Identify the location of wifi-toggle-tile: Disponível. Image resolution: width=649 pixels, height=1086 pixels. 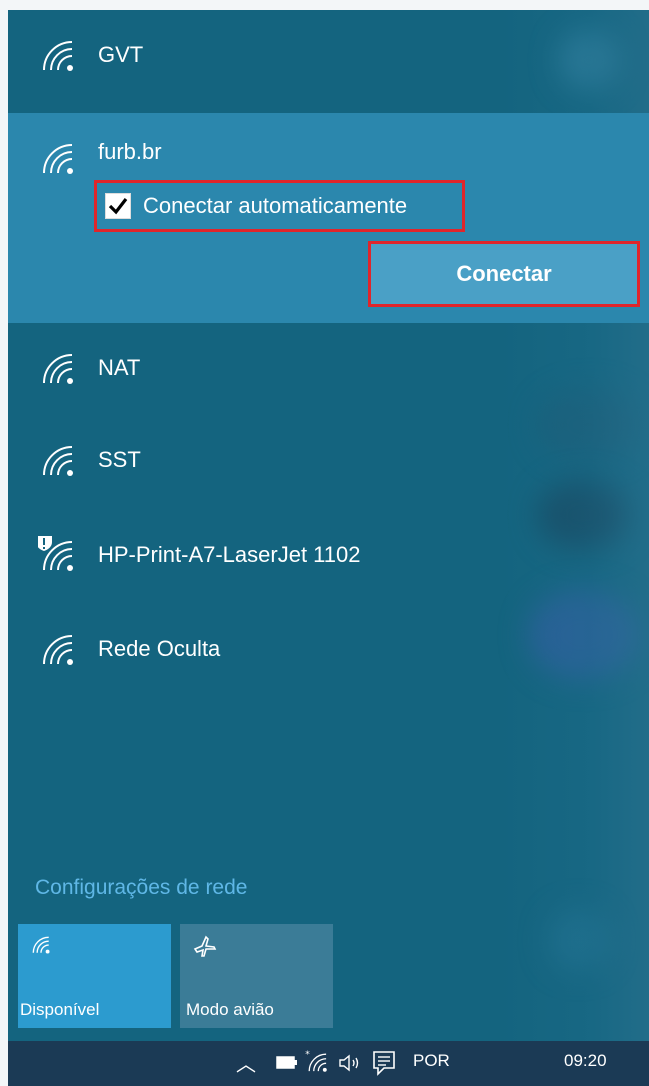
(94, 976).